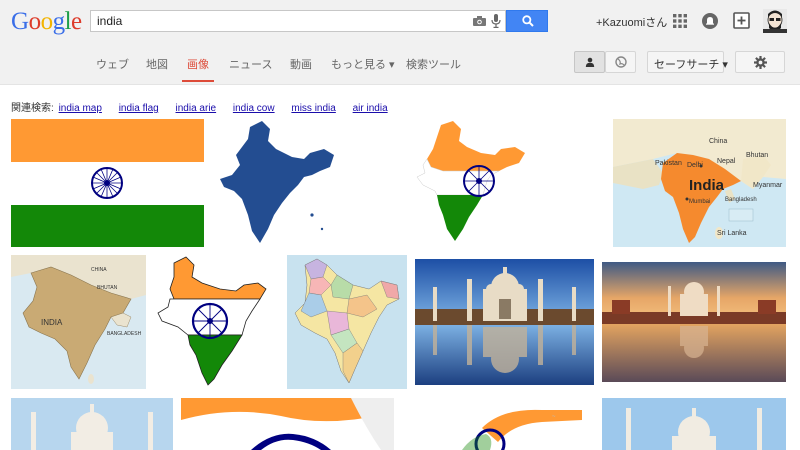 This screenshot has width=800, height=450. I want to click on hide-personal-results-button, so click(620, 62).